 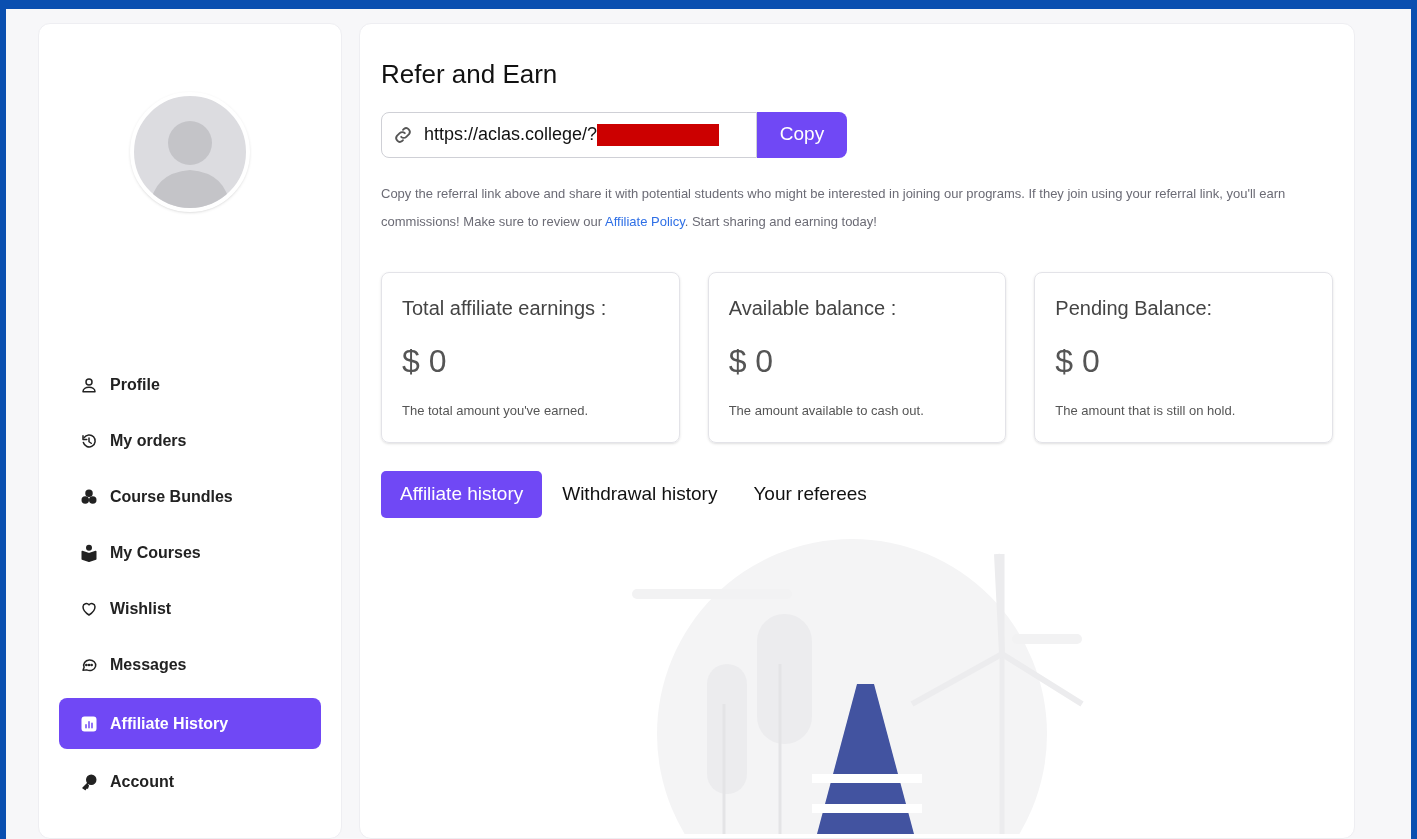 I want to click on heart-icon, so click(x=89, y=609).